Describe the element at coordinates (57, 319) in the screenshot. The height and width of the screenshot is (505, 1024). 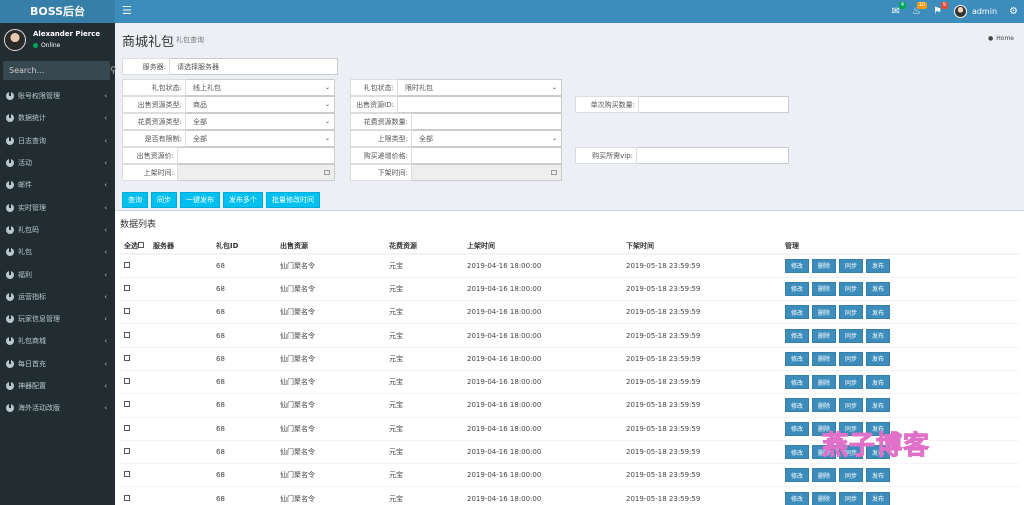
I see `sidebar-item: 玩家信息管理 ‹` at that location.